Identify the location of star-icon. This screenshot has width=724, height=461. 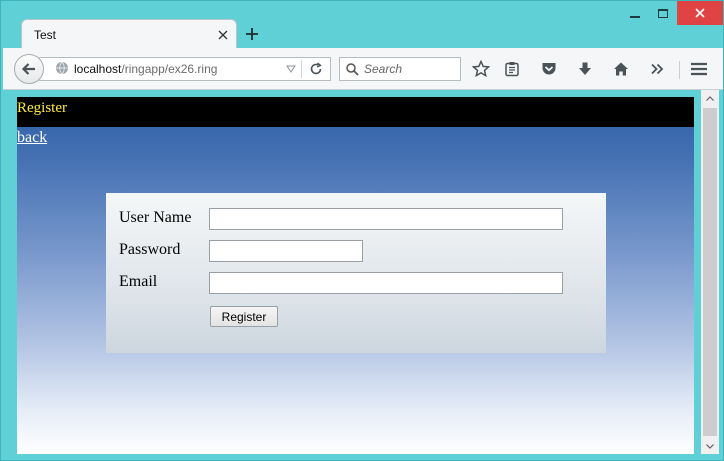
(481, 69).